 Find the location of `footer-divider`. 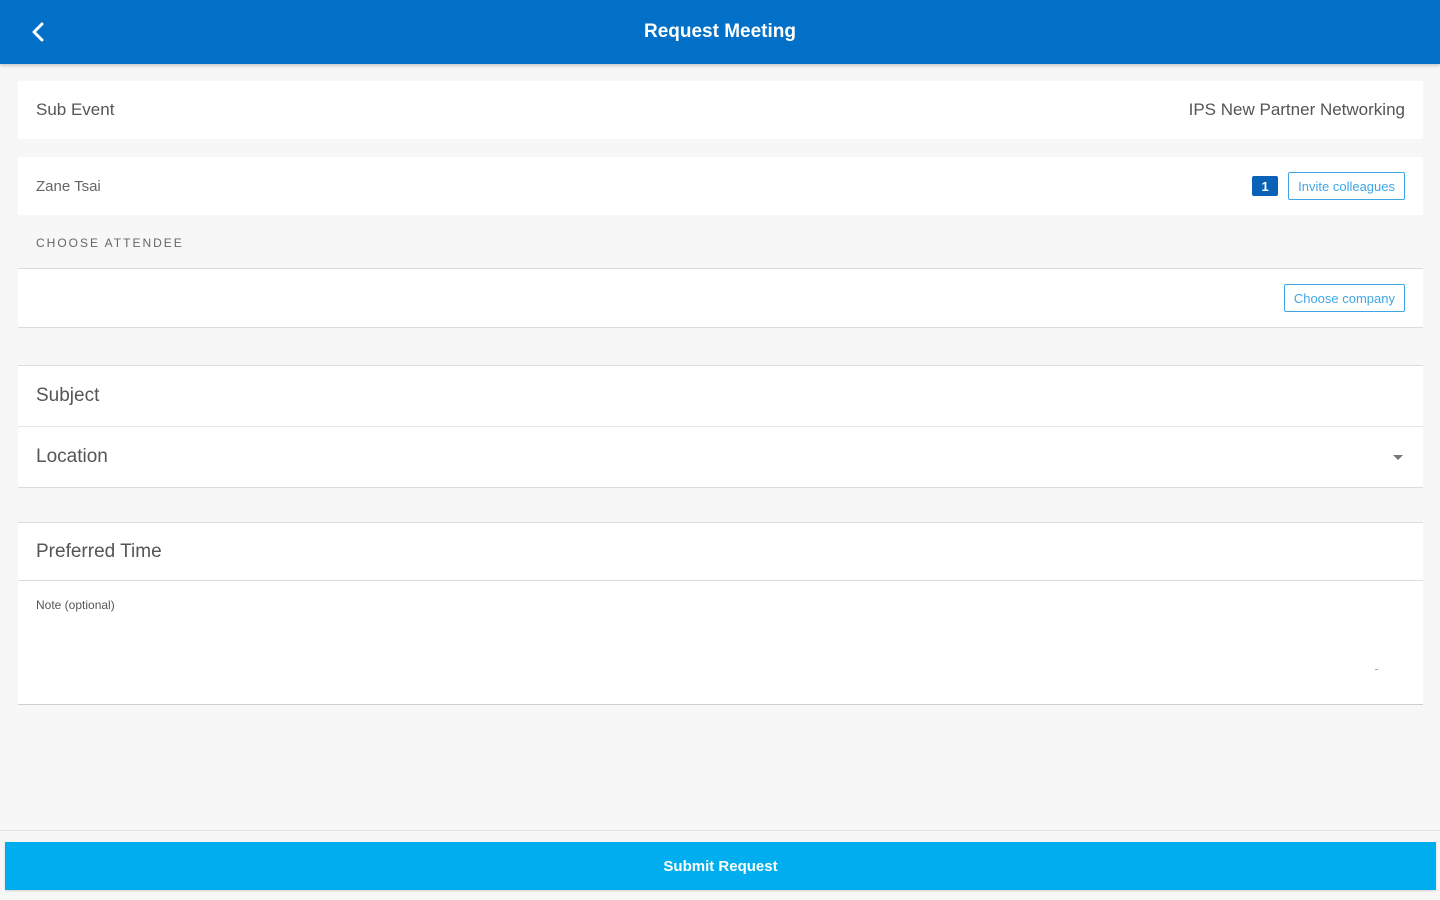

footer-divider is located at coordinates (720, 830).